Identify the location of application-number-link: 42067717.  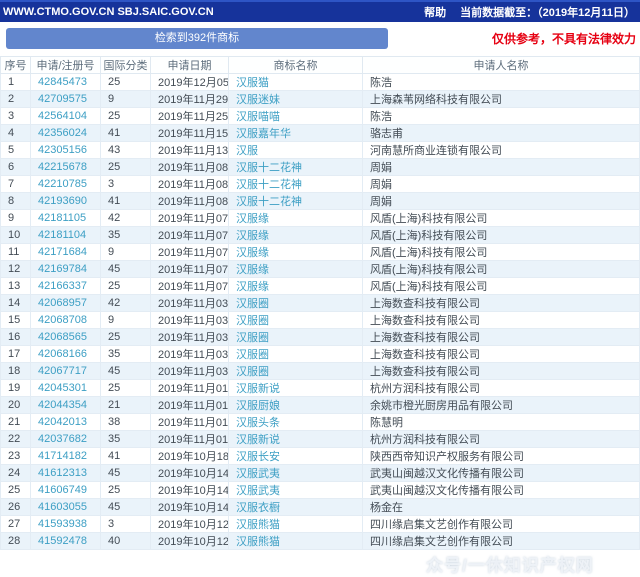
(65, 371).